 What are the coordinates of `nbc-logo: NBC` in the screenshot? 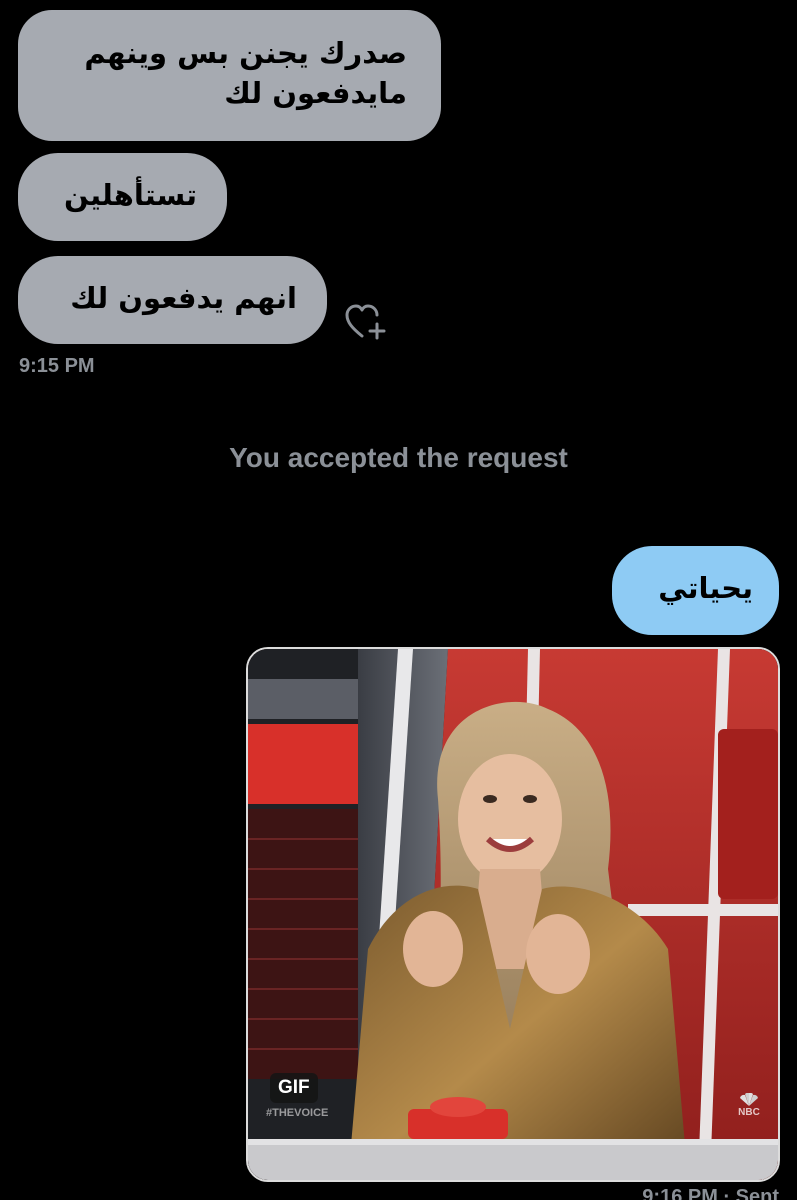 It's located at (749, 1105).